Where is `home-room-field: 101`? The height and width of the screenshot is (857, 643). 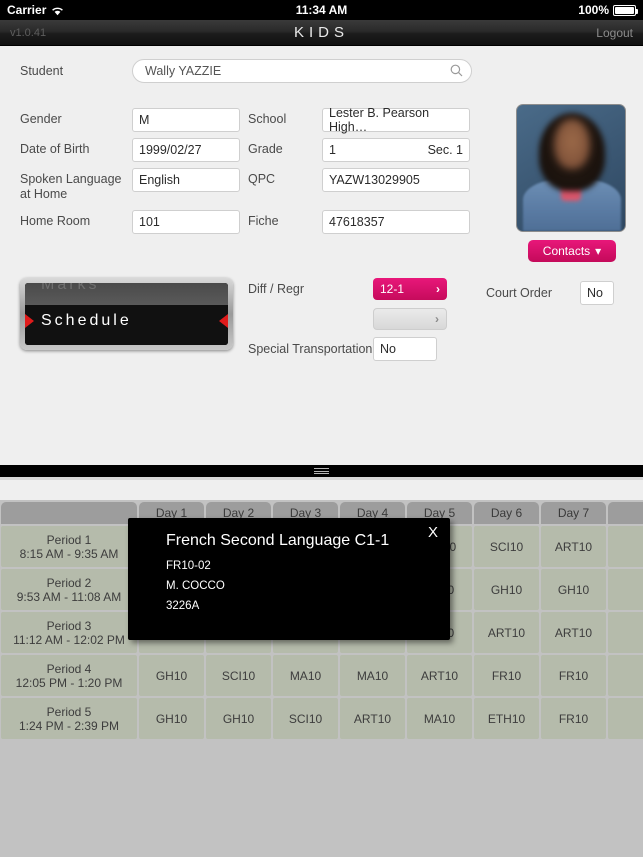
home-room-field: 101 is located at coordinates (186, 222).